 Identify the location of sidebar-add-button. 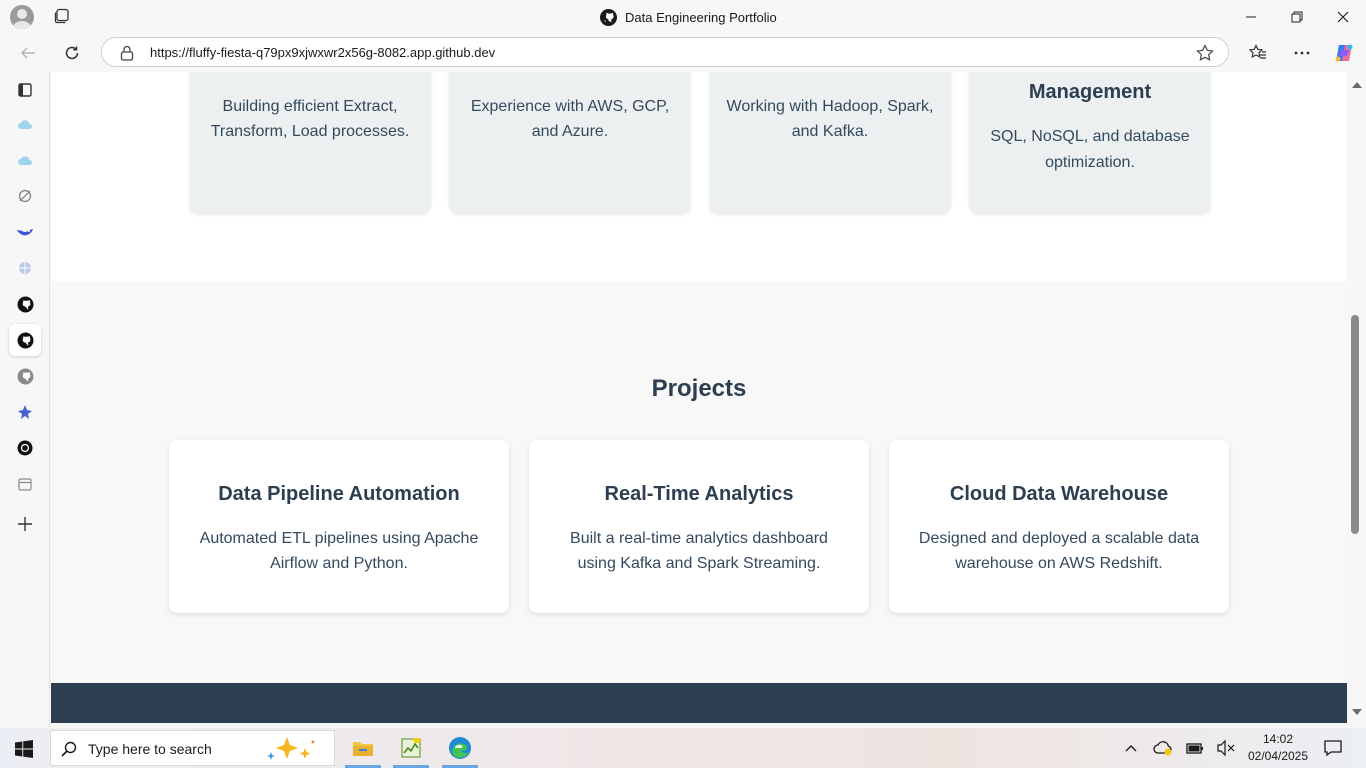
(25, 524).